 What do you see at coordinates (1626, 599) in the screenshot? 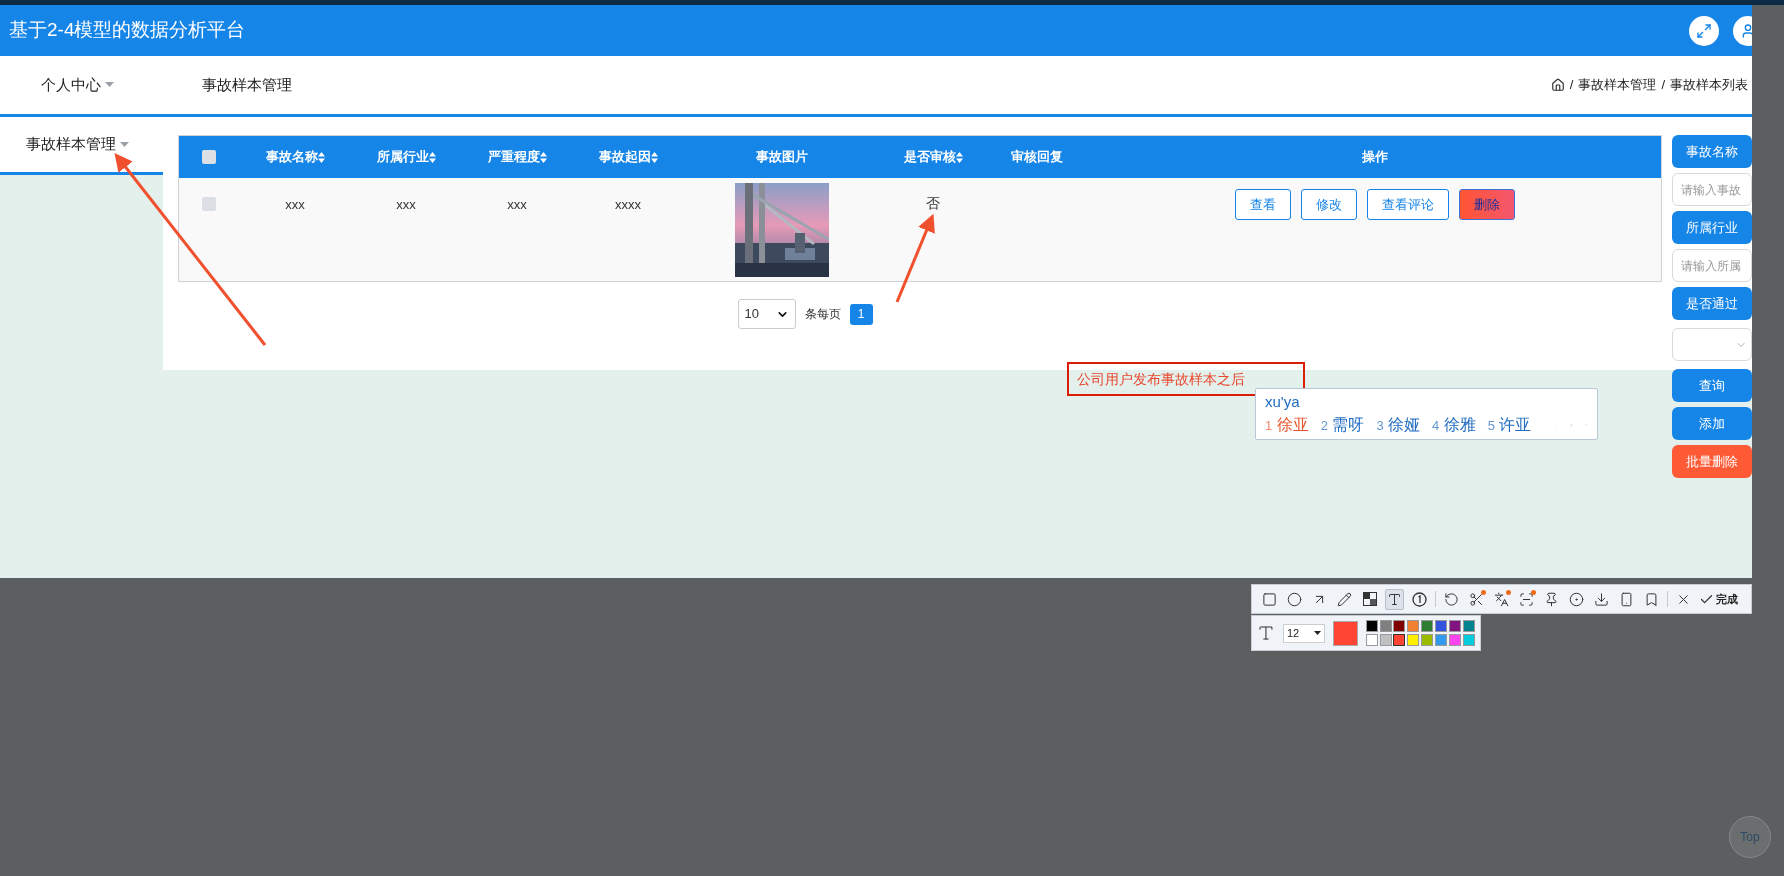
I see `phone-icon` at bounding box center [1626, 599].